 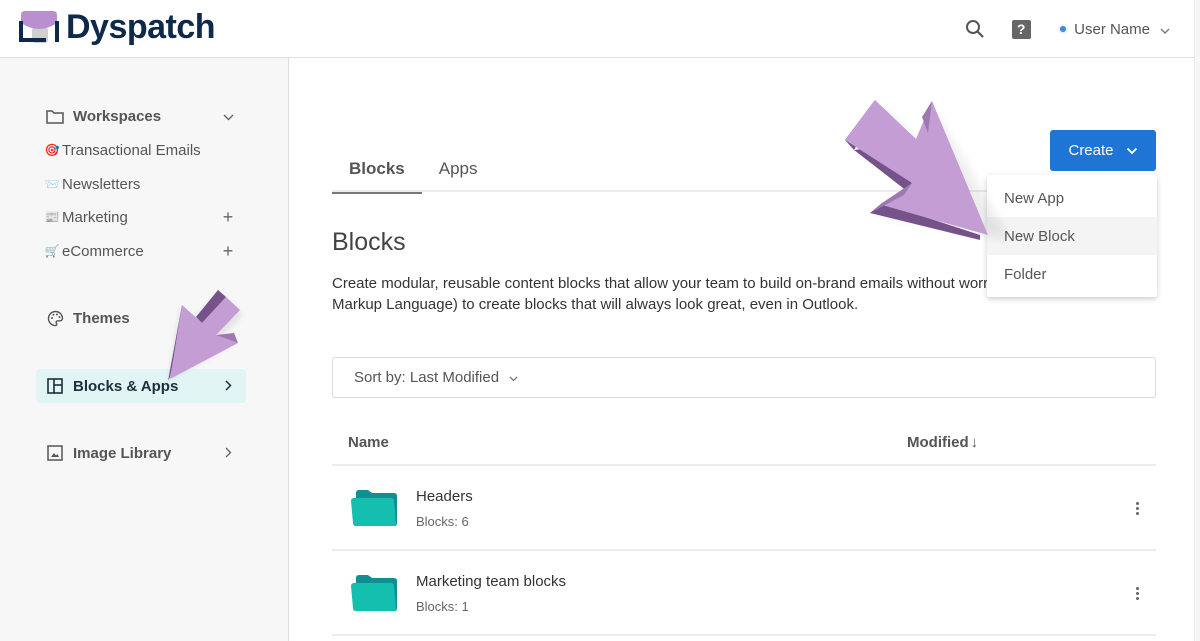 What do you see at coordinates (1112, 29) in the screenshot?
I see `user-name: User Name` at bounding box center [1112, 29].